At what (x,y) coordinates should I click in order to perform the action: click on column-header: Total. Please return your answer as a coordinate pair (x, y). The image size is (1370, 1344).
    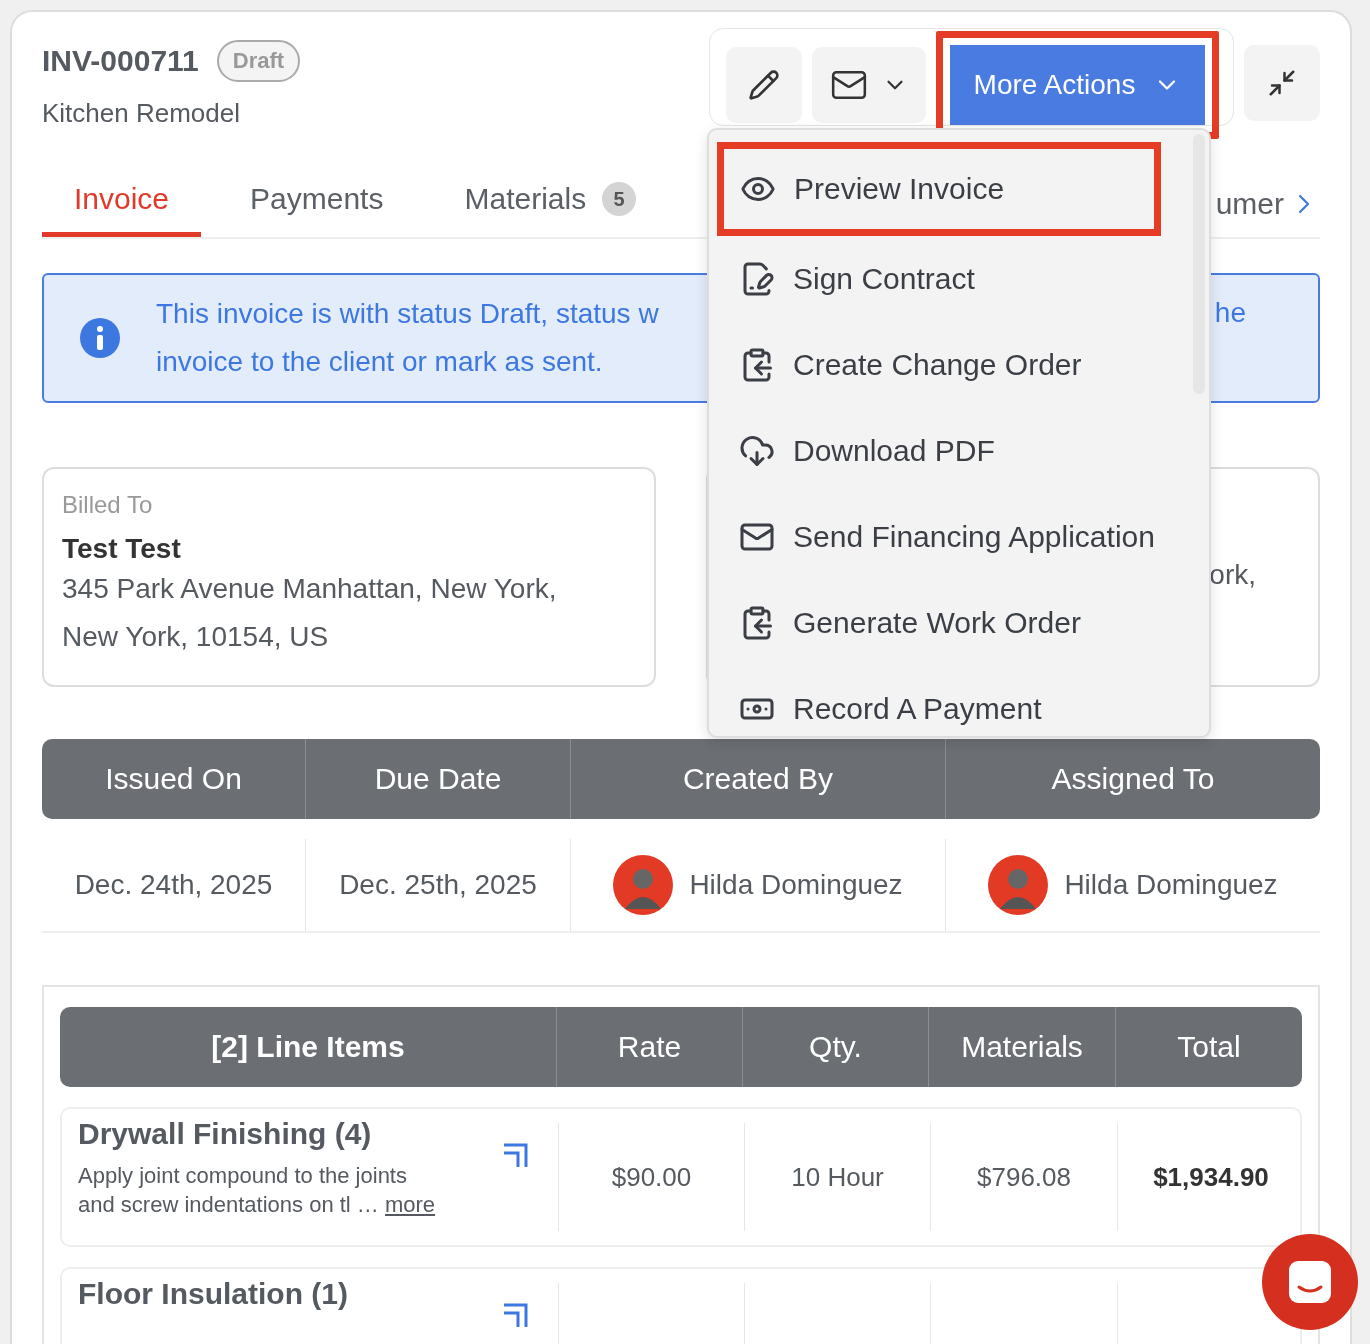
    Looking at the image, I should click on (1208, 1047).